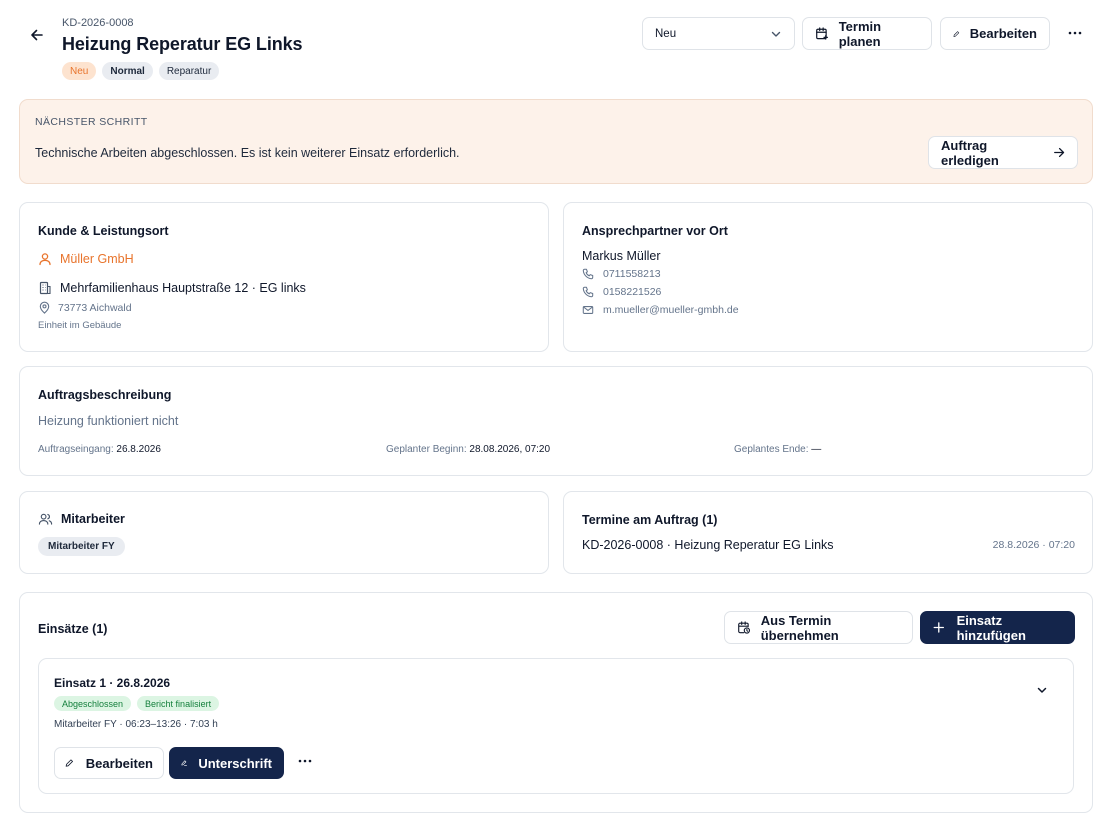 The width and height of the screenshot is (1102, 822). Describe the element at coordinates (718, 33) in the screenshot. I see `status-select: Neu` at that location.